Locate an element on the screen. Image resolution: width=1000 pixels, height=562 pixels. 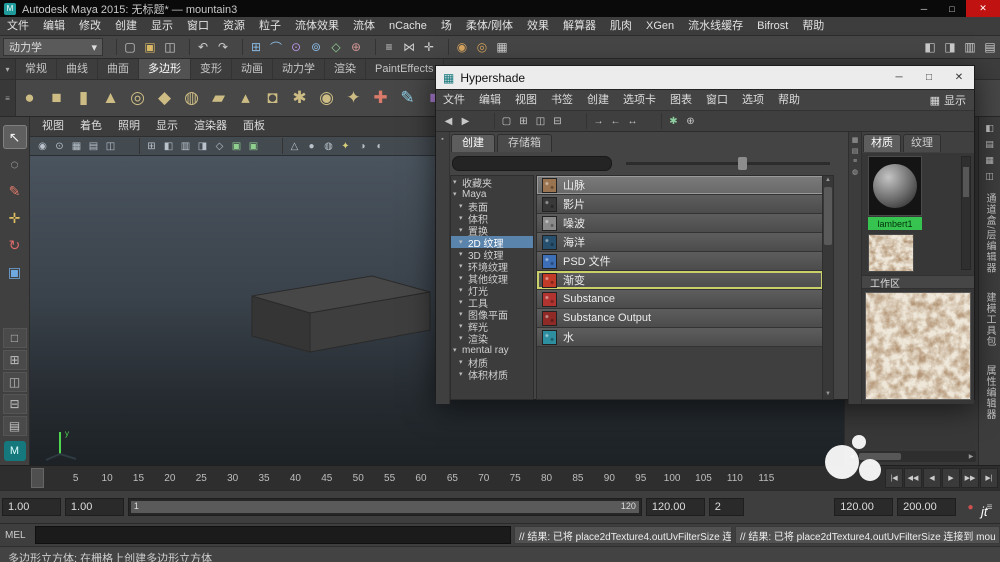
swatch-view-icon: ▦ is located at coordinates (855, 140).